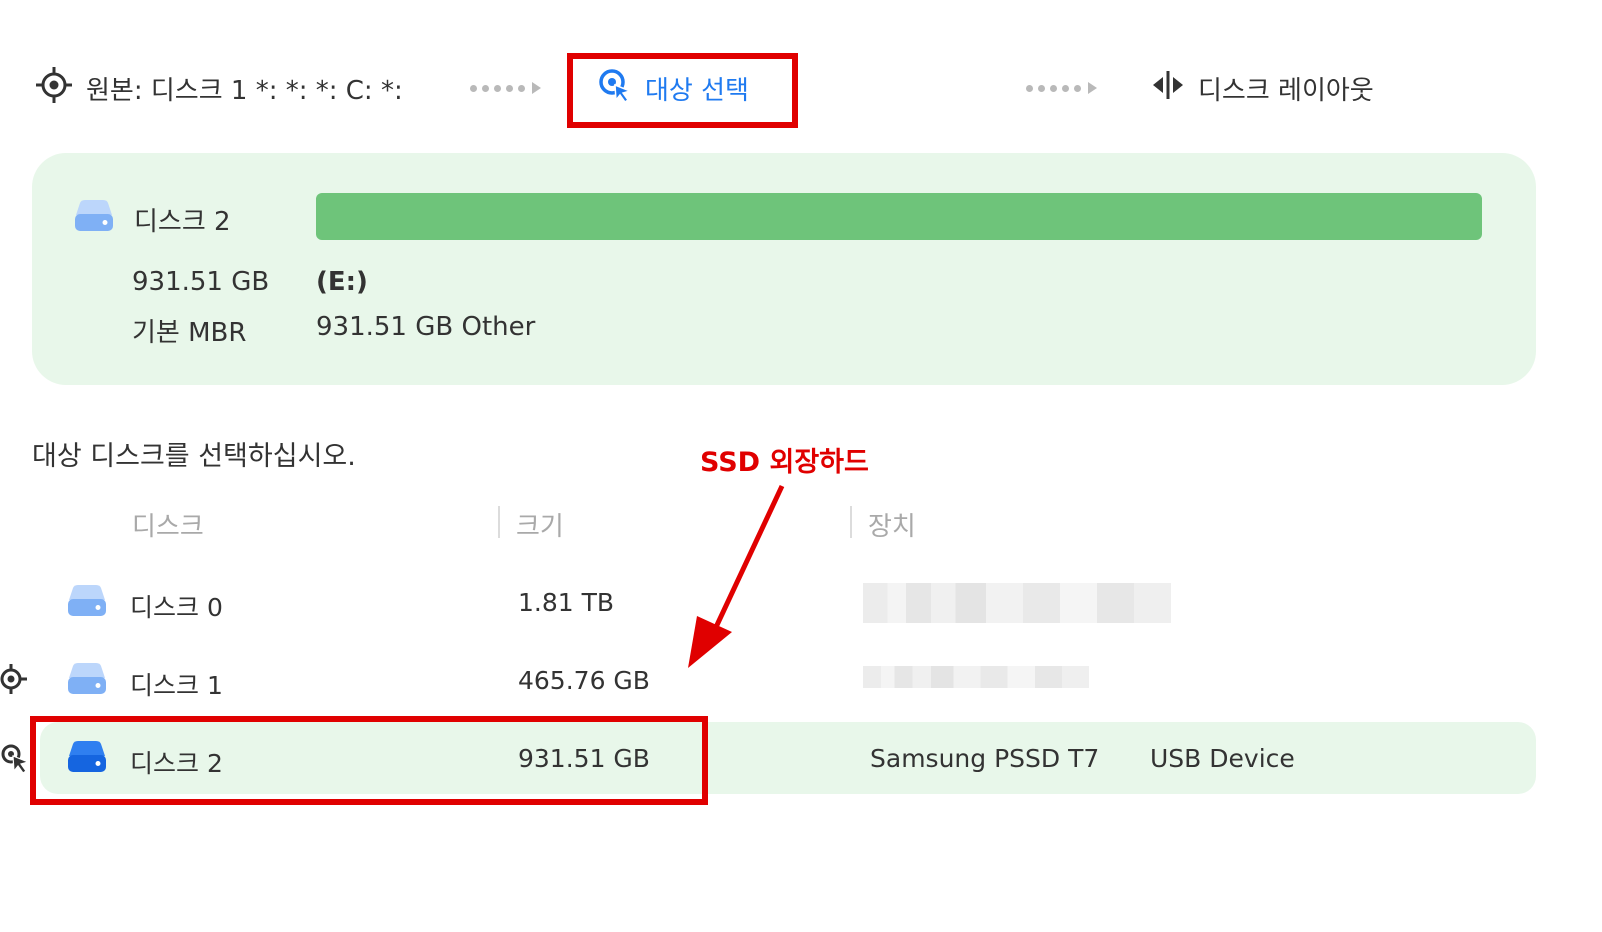 The image size is (1602, 932). What do you see at coordinates (342, 282) in the screenshot?
I see `partition-letter: (E:)` at bounding box center [342, 282].